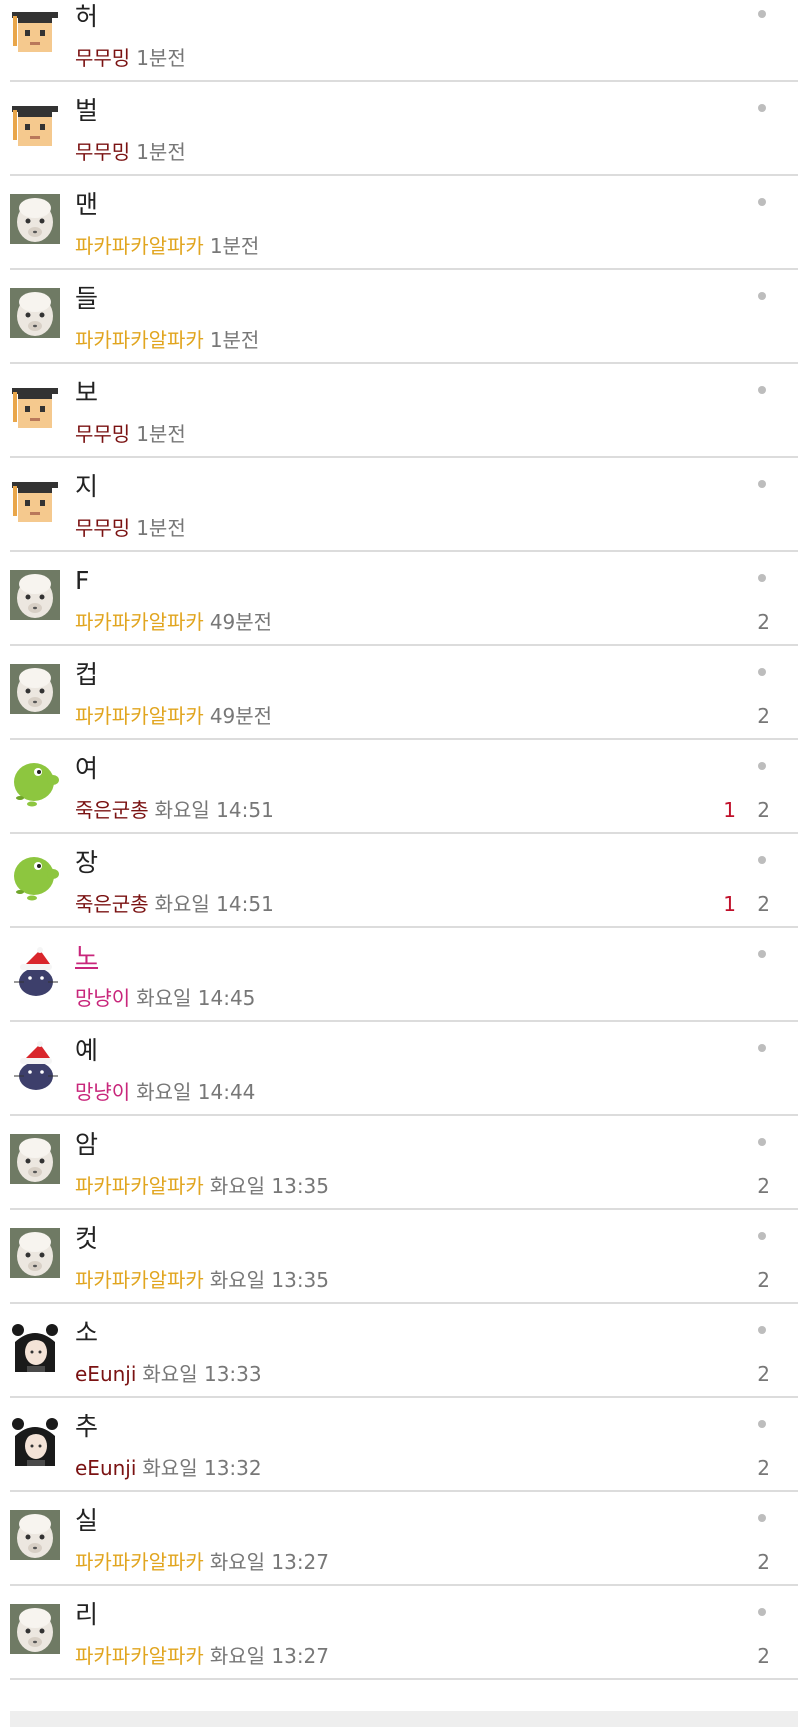 The image size is (804, 1727). What do you see at coordinates (404, 223) in the screenshot?
I see `post-row: 맨파카파카알파카 1분전` at bounding box center [404, 223].